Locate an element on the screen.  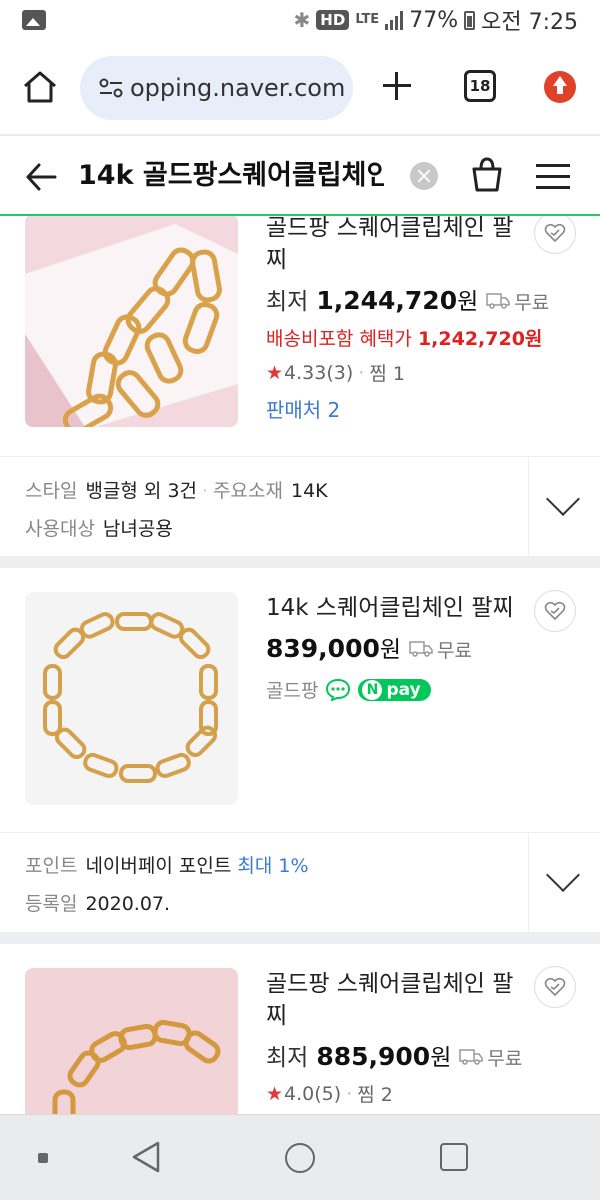
triangle-back-icon is located at coordinates (146, 1157).